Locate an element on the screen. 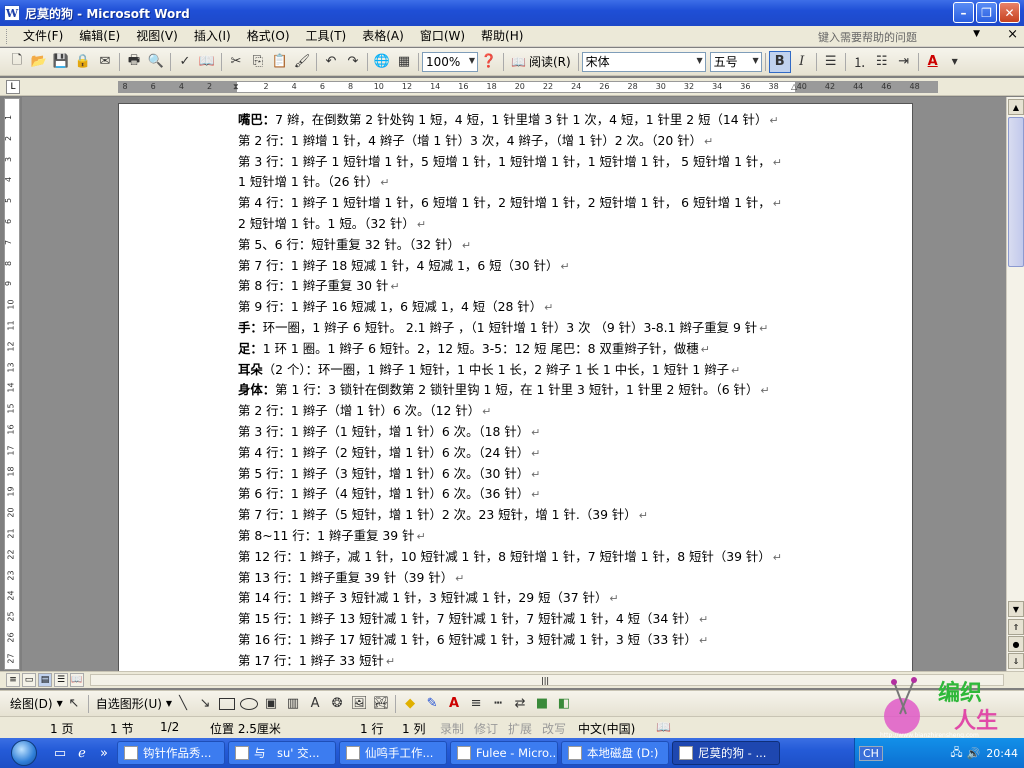  document-line: 第 9 行：1 辫子 16 短减 1，6 短减 1，4 短（28 针） ↵ is located at coordinates (528, 307).